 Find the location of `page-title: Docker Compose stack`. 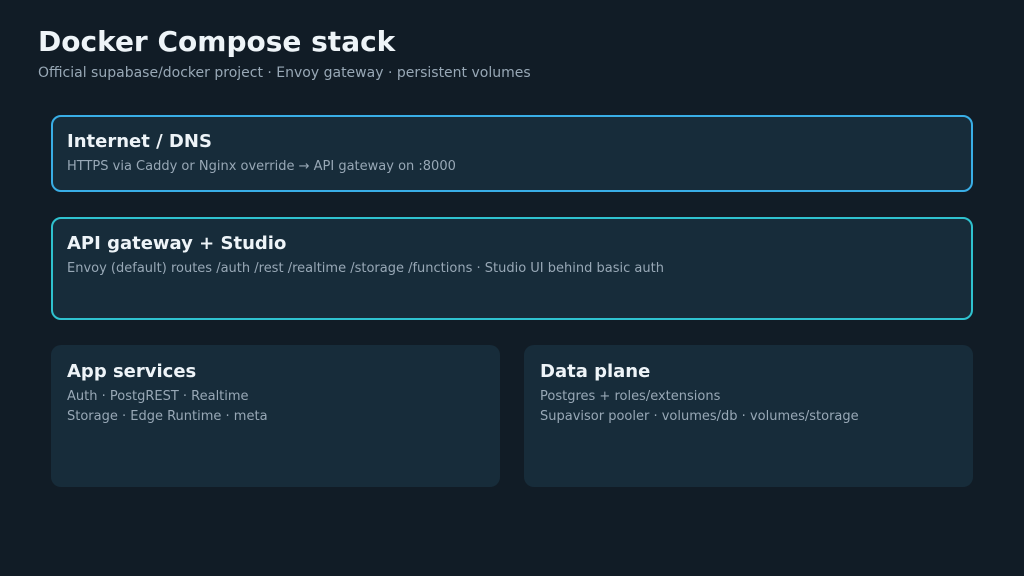

page-title: Docker Compose stack is located at coordinates (217, 41).